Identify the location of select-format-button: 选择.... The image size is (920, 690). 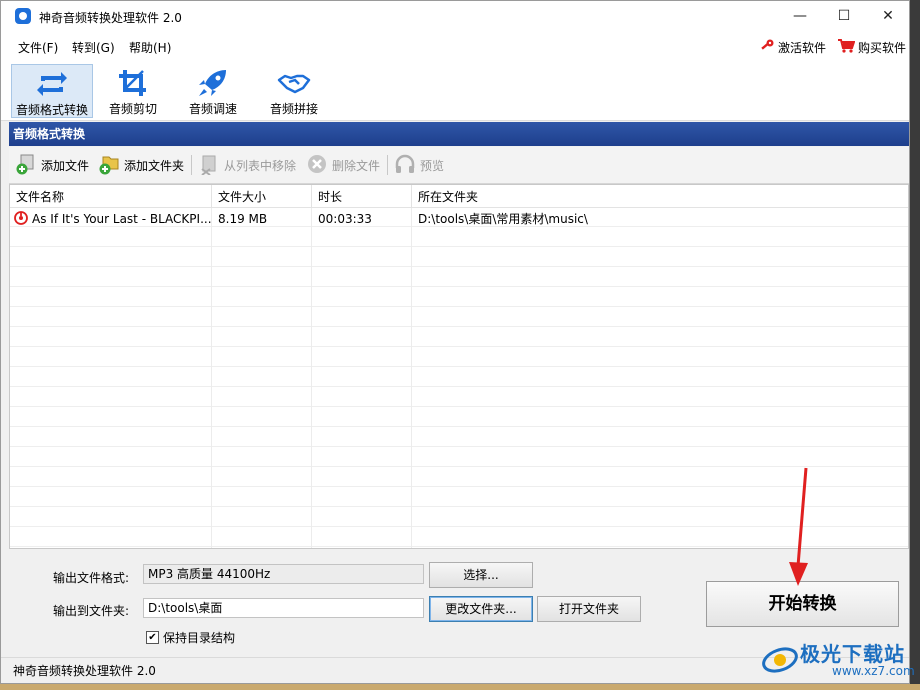
(481, 575).